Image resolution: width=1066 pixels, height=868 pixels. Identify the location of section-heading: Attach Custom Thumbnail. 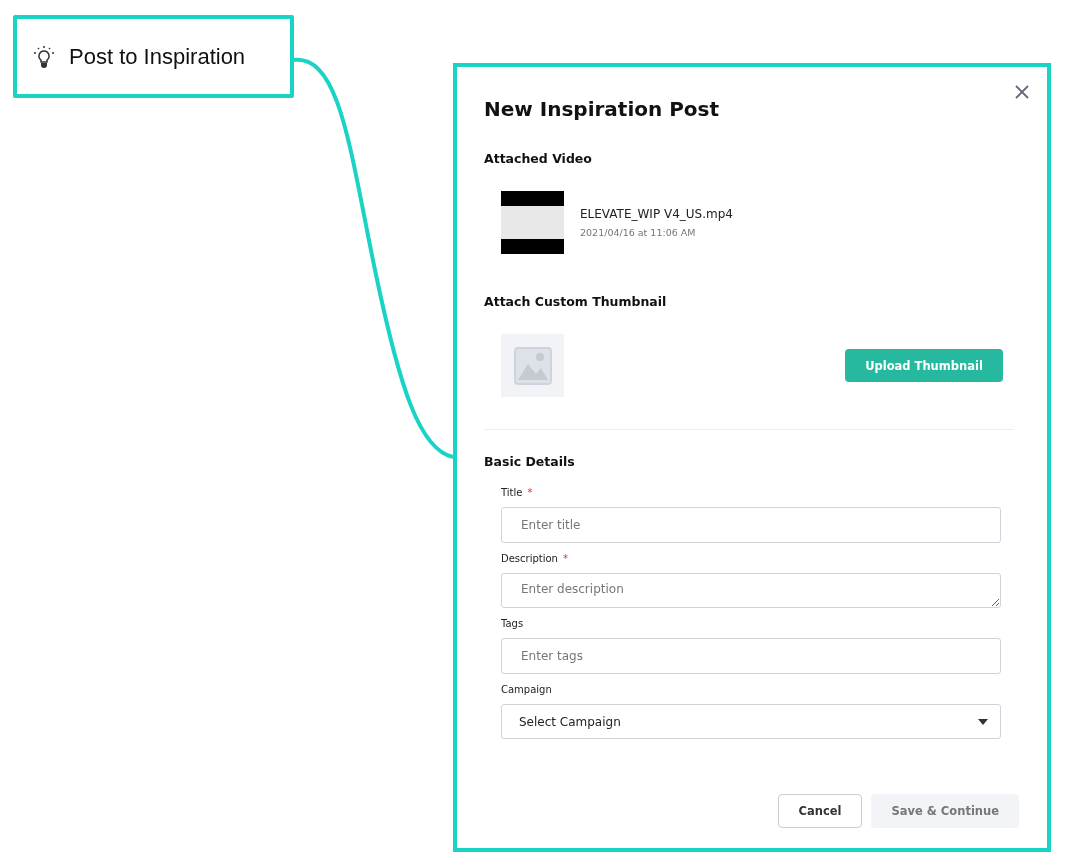
(576, 301).